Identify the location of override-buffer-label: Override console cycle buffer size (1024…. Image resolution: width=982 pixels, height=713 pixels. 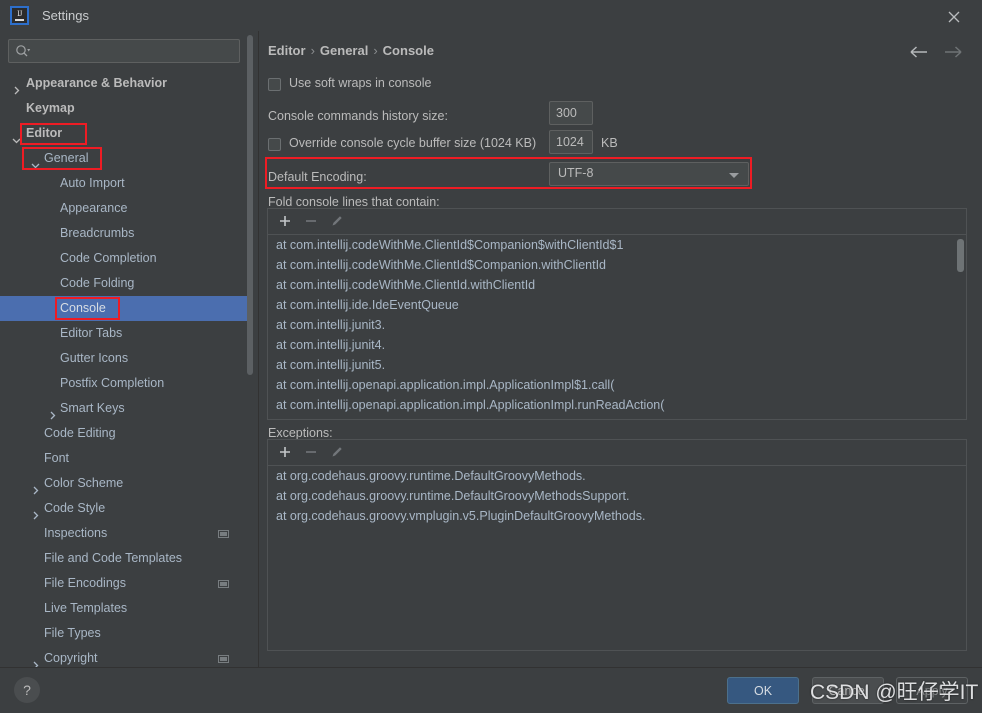
(413, 143).